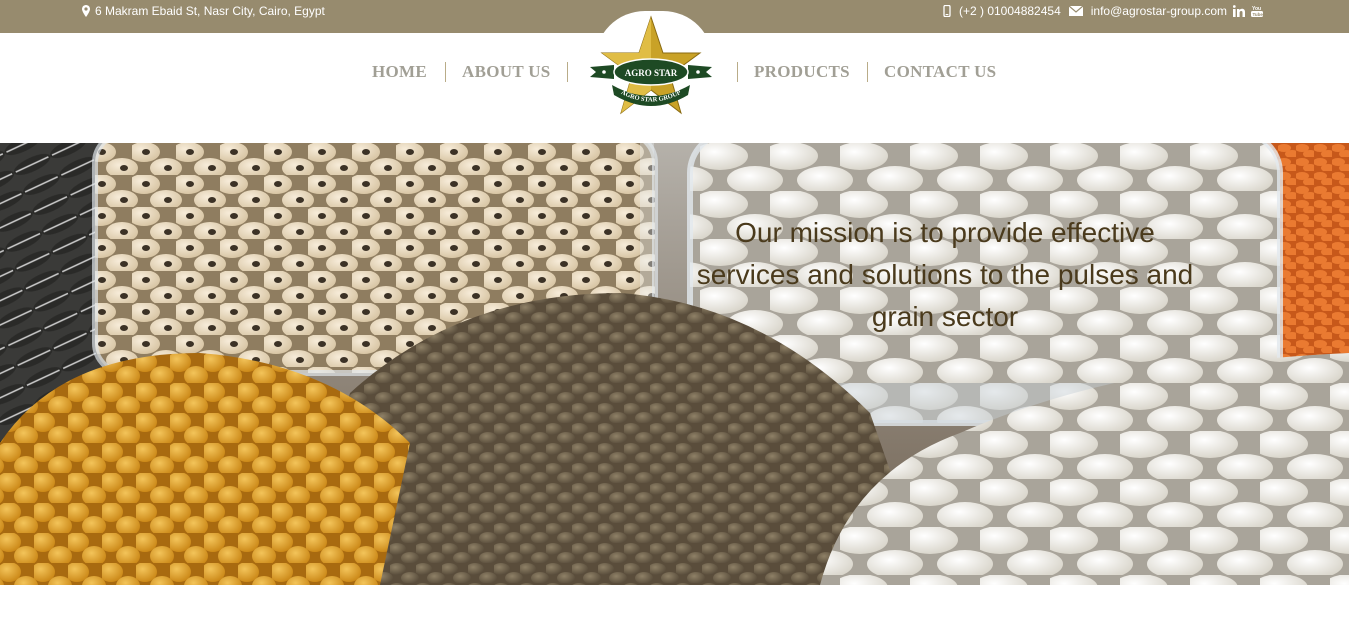 The image size is (1349, 641). I want to click on agro-star-logo: AGRO STAR AGRO STAR GROUP, so click(651, 67).